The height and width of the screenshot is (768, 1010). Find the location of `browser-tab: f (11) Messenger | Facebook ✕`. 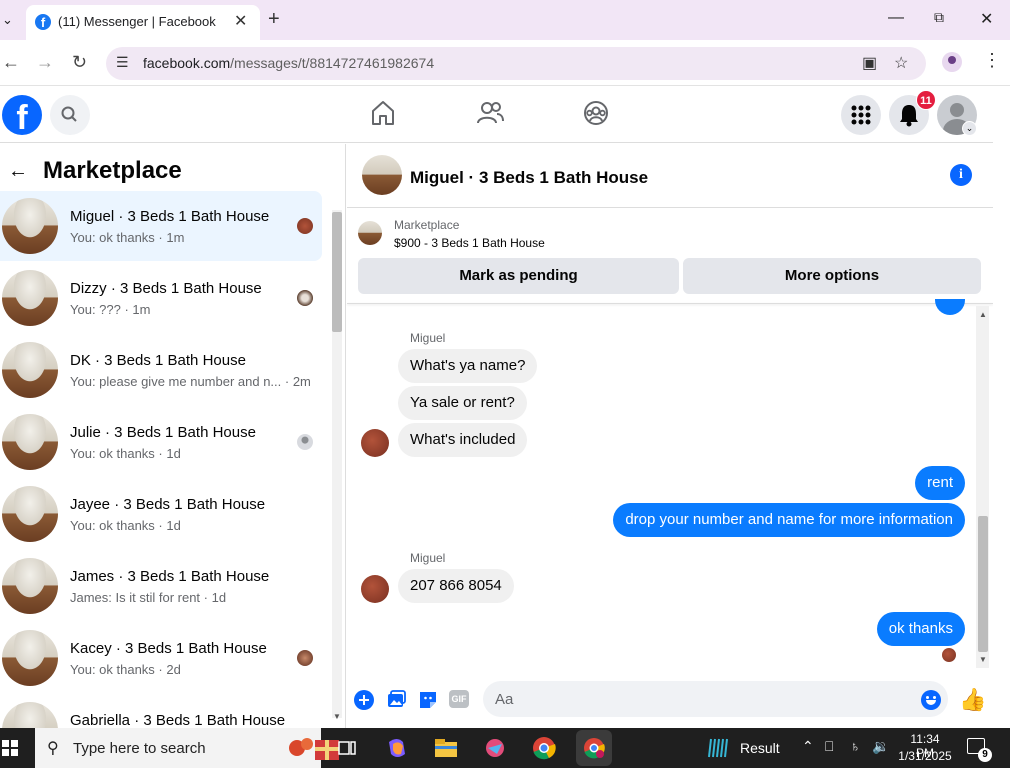

browser-tab: f (11) Messenger | Facebook ✕ is located at coordinates (143, 22).